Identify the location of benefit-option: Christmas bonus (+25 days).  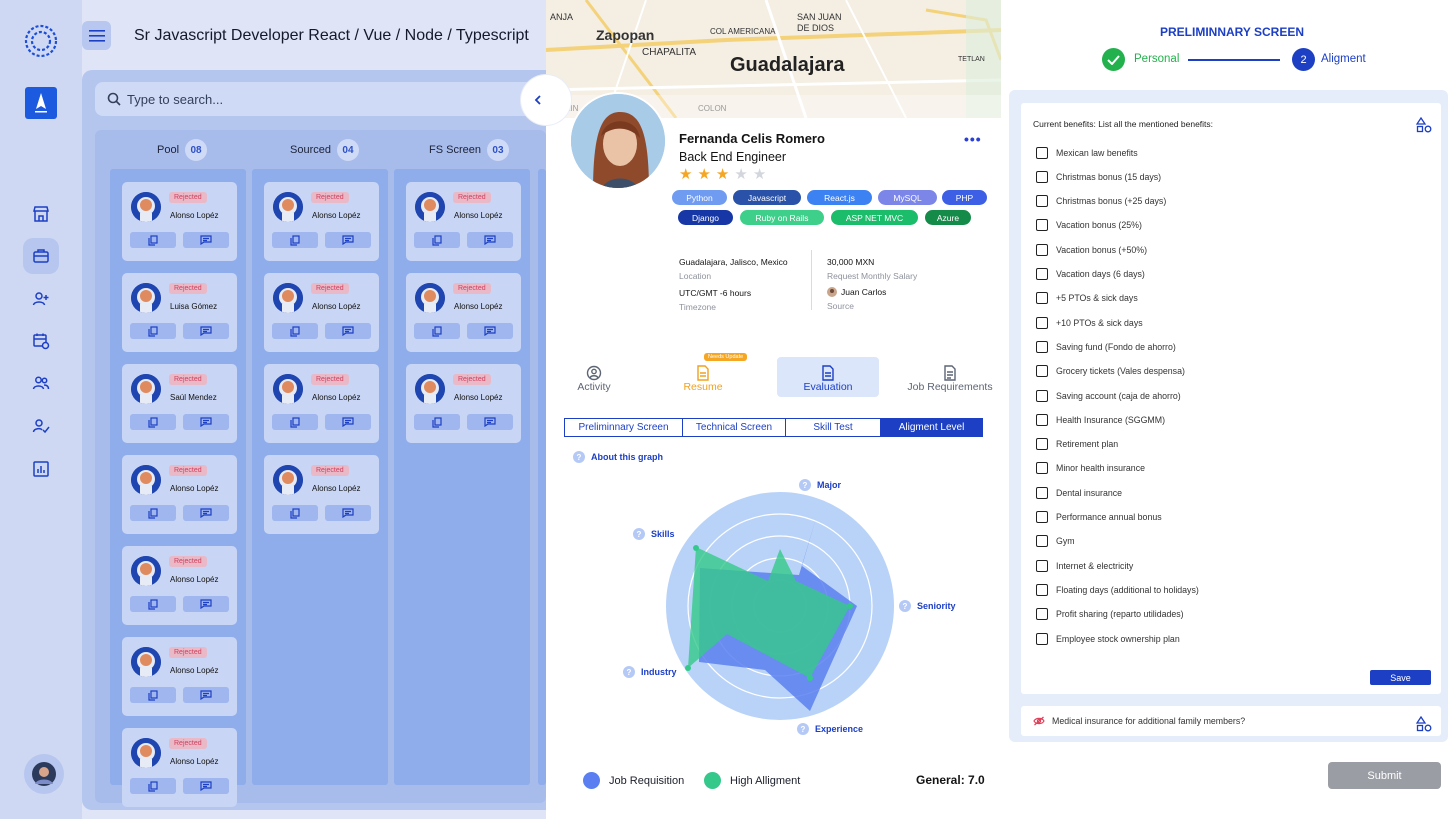
(1101, 201).